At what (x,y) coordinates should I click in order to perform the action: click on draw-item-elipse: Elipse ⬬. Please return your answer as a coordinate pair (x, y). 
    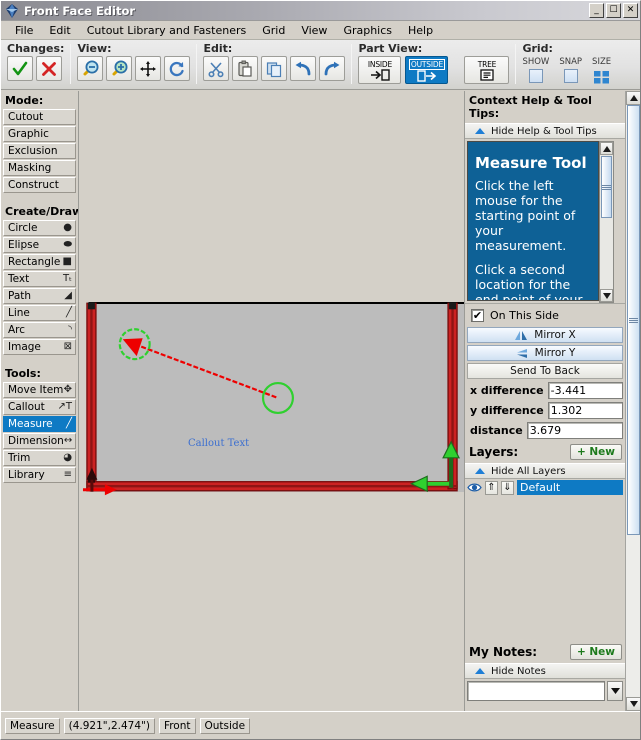
    Looking at the image, I should click on (39, 245).